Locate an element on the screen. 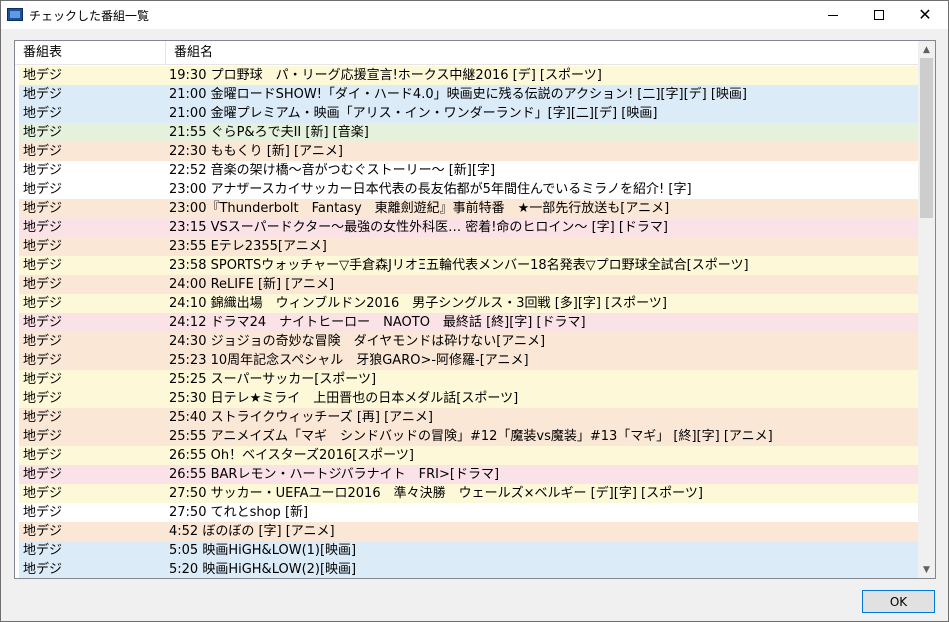 The height and width of the screenshot is (622, 949). program-cell: 25:40 ストライクウィッチーズ [再] [アニメ] is located at coordinates (301, 417).